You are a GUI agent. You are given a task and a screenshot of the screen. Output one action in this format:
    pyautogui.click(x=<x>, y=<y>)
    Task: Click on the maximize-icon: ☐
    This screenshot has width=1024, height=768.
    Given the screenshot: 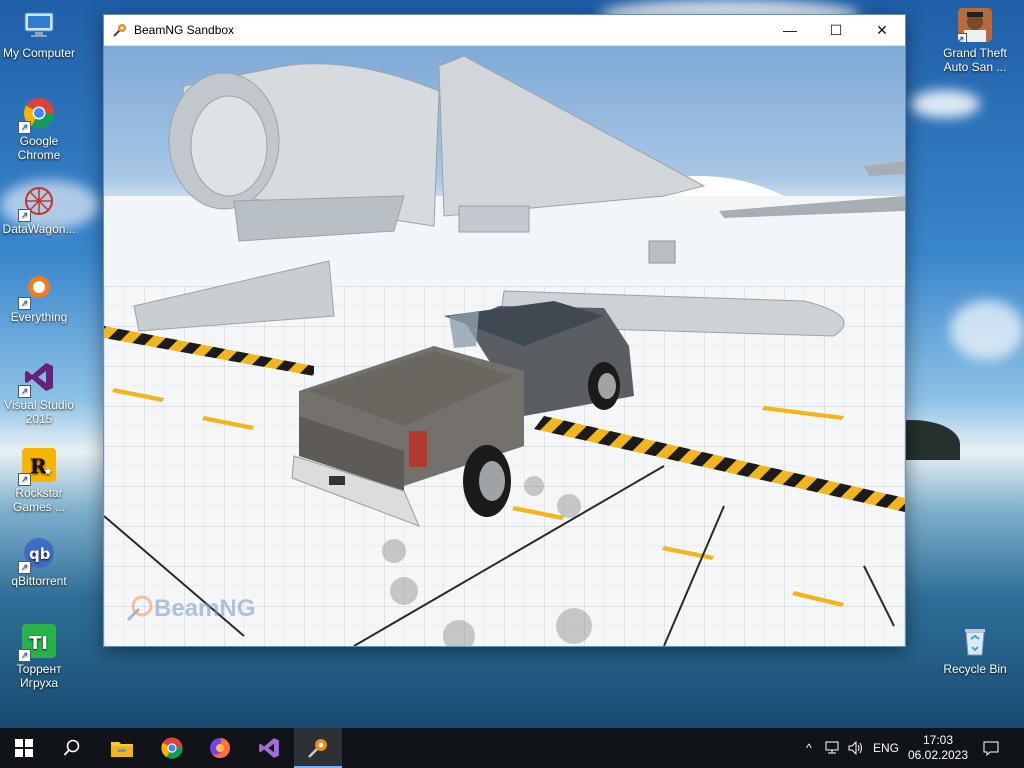 What is the action you would take?
    pyautogui.click(x=836, y=29)
    